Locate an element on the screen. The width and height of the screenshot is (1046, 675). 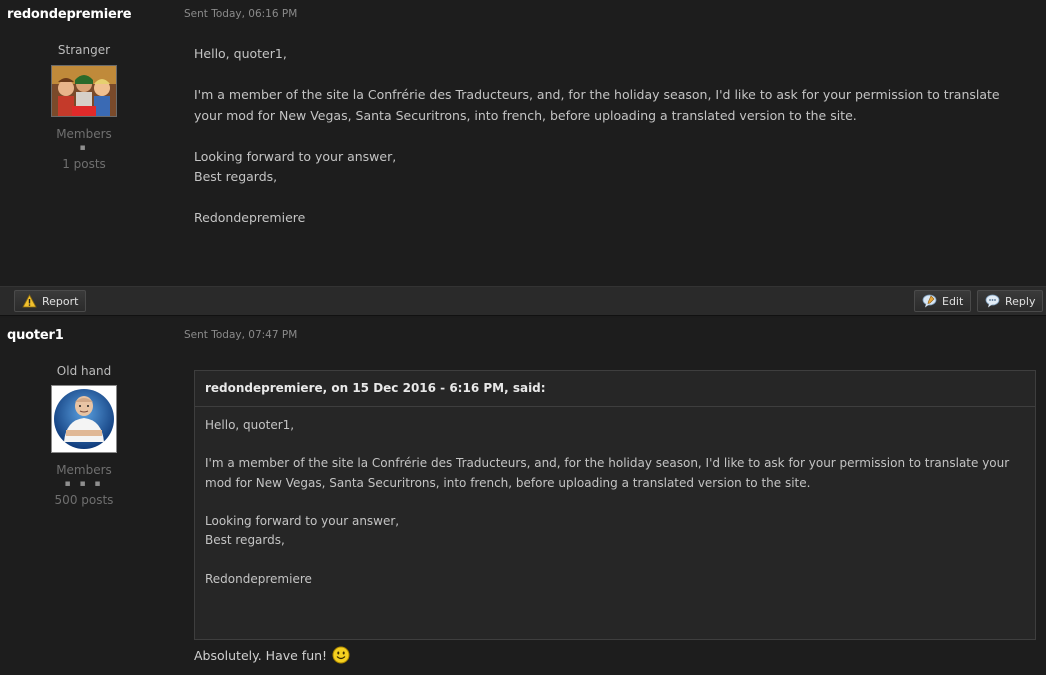
author-info: Stranger Members ▪ 1 posts is located at coordinates (84, 107).